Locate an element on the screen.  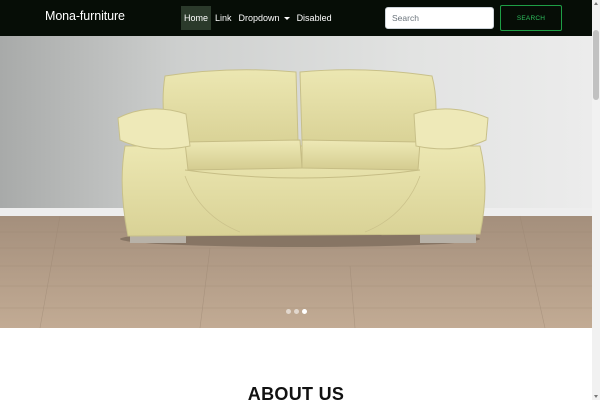
caret-down-icon is located at coordinates (286, 18).